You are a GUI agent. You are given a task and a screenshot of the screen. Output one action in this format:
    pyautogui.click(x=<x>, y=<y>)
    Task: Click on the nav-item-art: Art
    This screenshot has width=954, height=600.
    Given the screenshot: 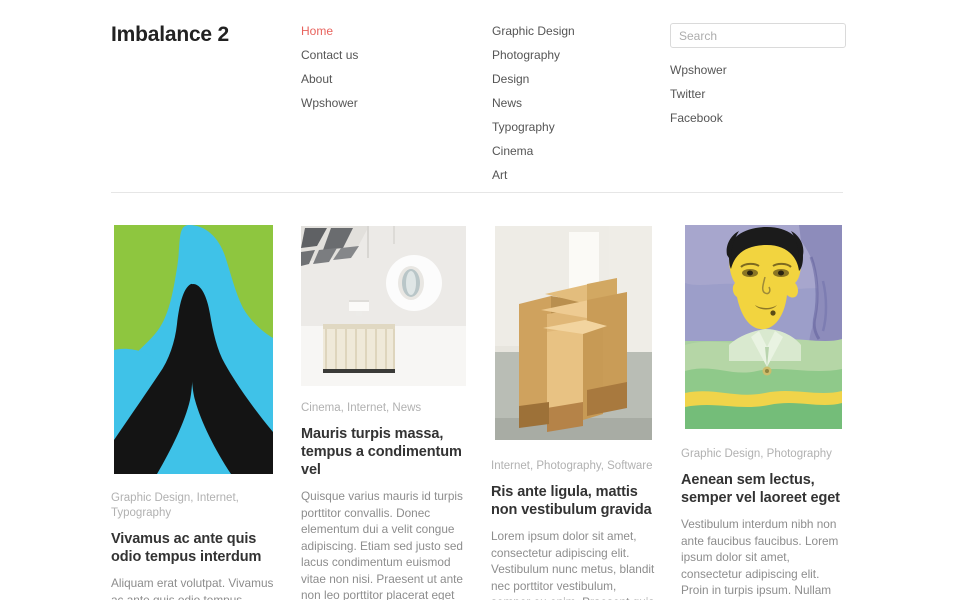 What is the action you would take?
    pyautogui.click(x=533, y=175)
    